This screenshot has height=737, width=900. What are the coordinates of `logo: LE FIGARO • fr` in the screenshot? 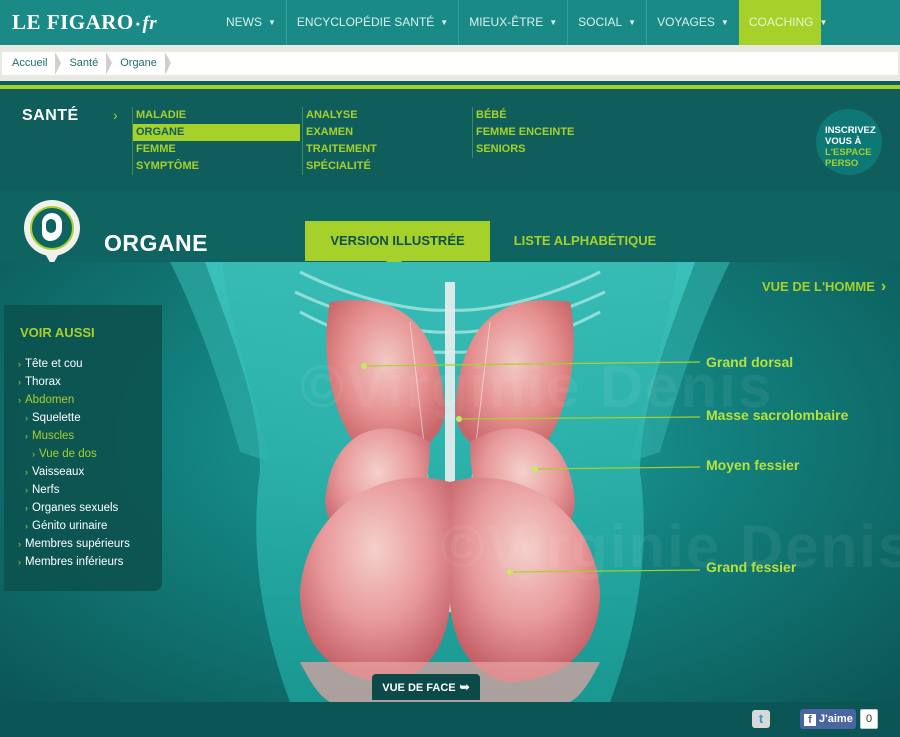 It's located at (84, 22).